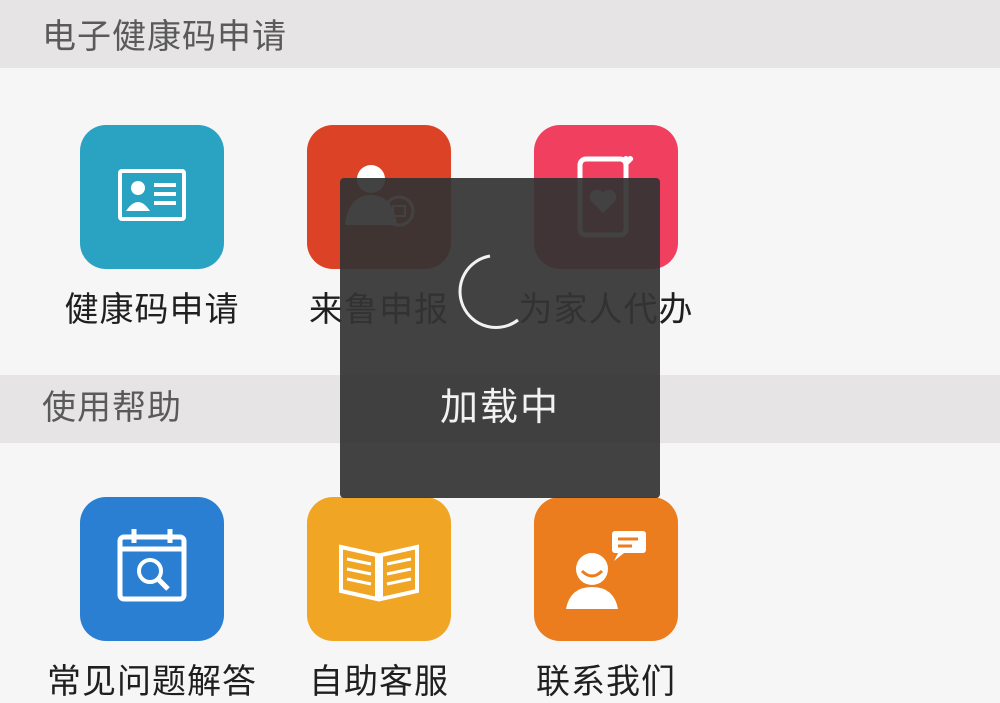 Image resolution: width=1000 pixels, height=703 pixels. Describe the element at coordinates (500, 338) in the screenshot. I see `loading-overlay: 加载中` at that location.